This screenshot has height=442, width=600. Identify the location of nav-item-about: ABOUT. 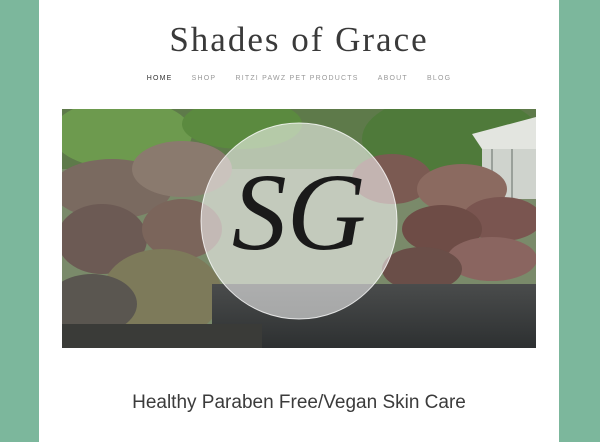
(393, 78).